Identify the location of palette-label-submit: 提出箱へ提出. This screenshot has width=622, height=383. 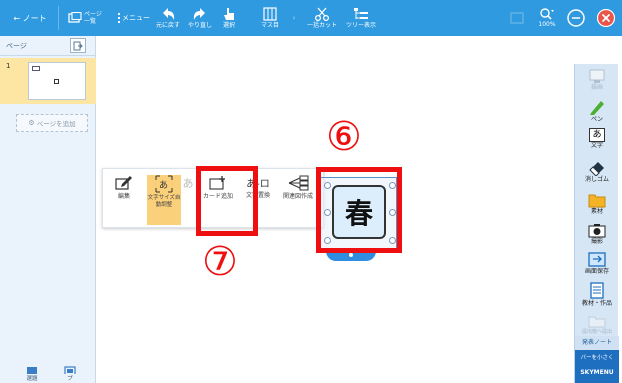
(596, 332).